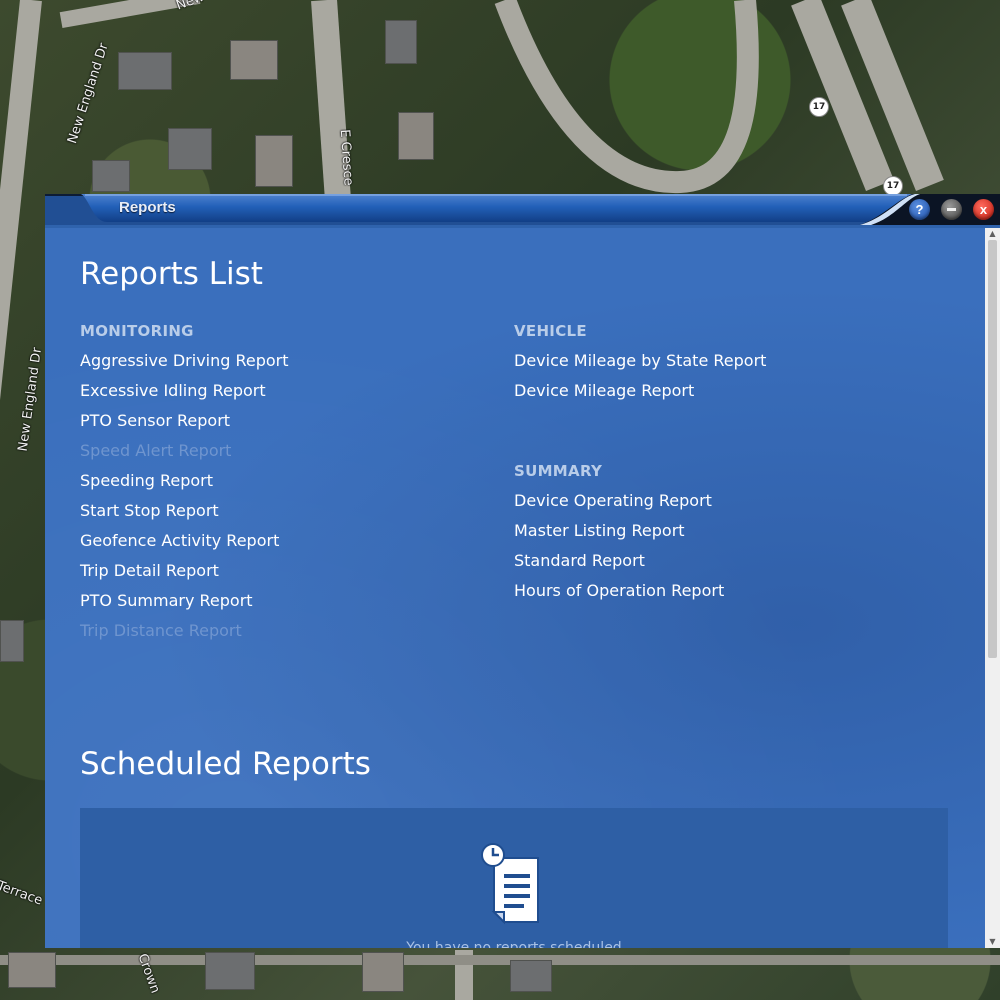  What do you see at coordinates (184, 607) in the screenshot?
I see `report-link-pto-summary: PTO Summary Report` at bounding box center [184, 607].